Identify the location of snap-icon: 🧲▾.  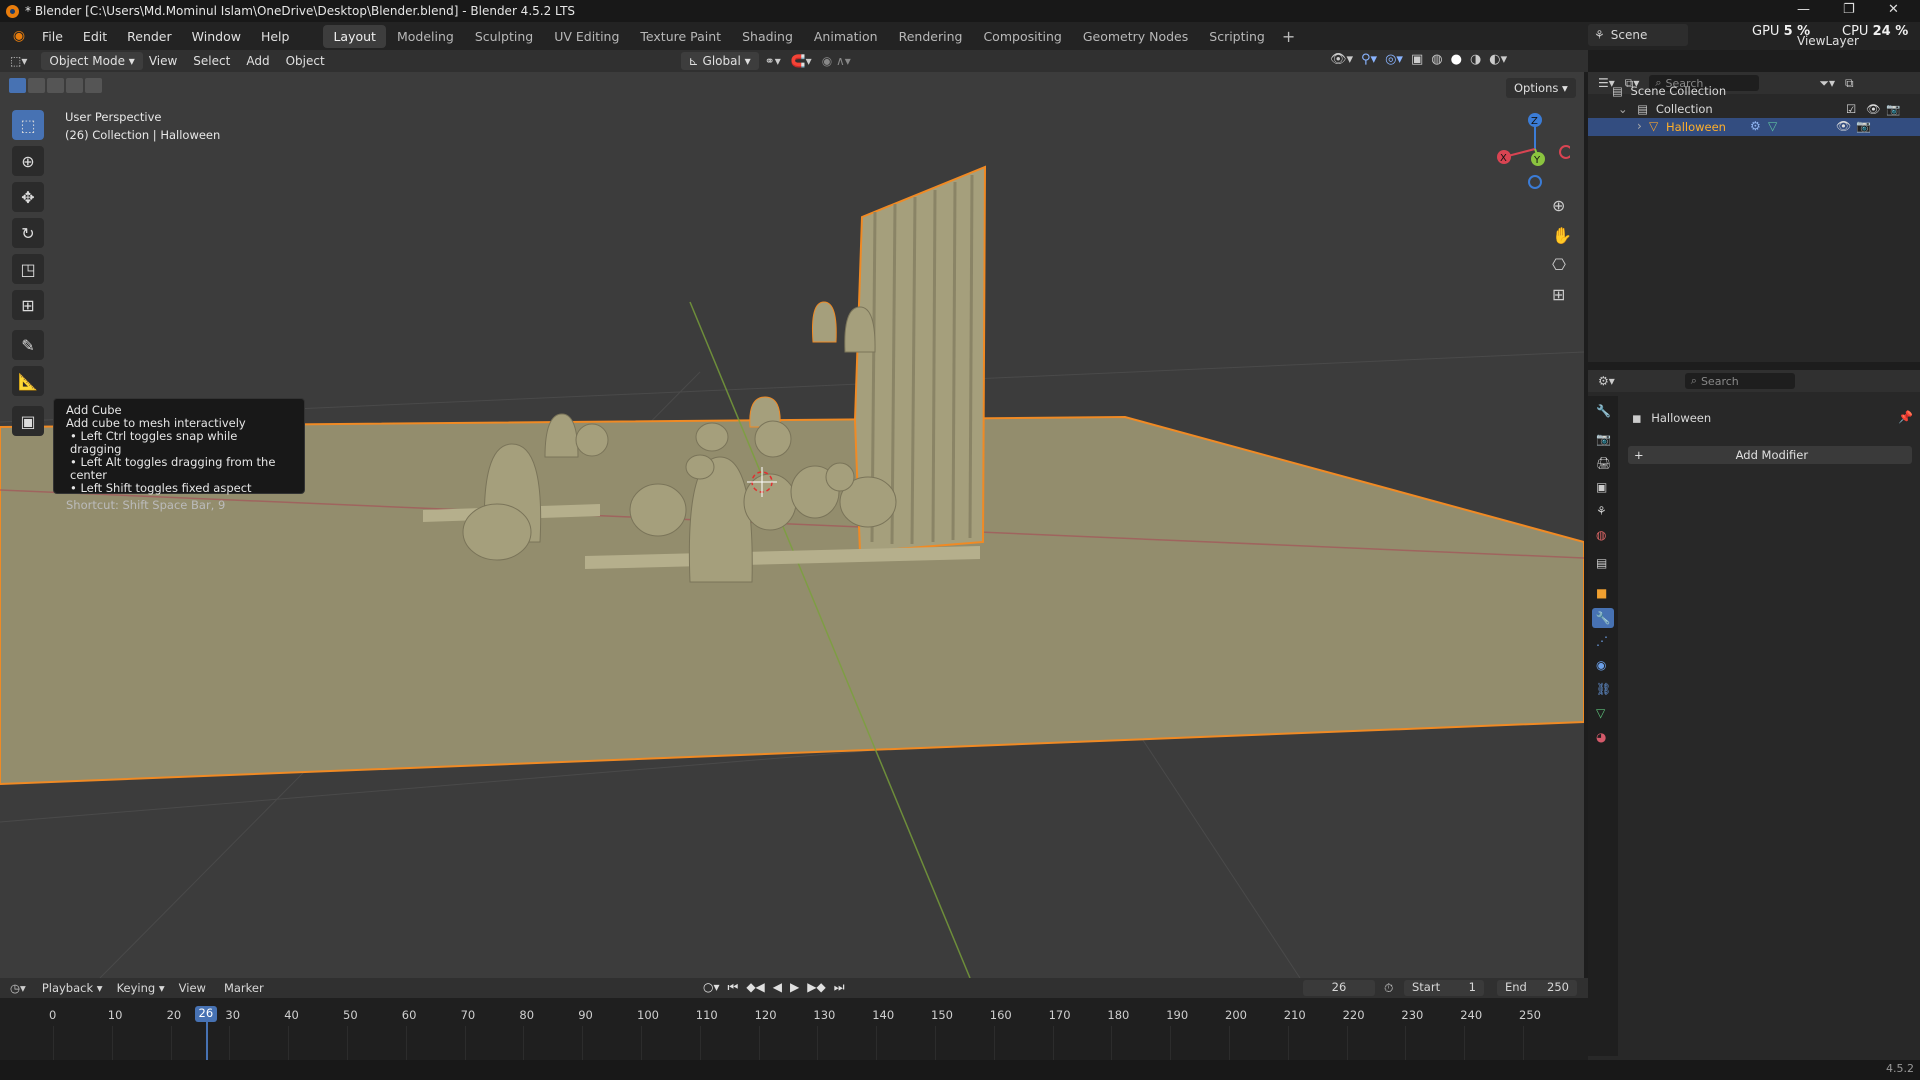
(801, 61).